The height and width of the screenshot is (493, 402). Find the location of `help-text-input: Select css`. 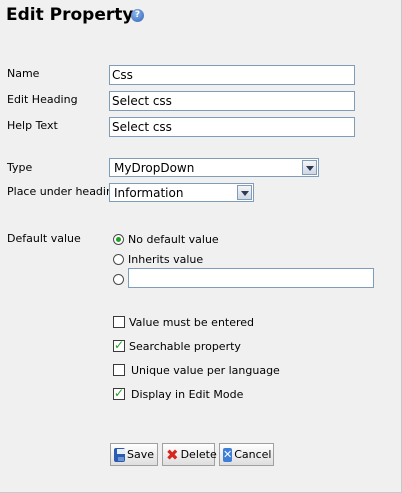

help-text-input: Select css is located at coordinates (232, 127).